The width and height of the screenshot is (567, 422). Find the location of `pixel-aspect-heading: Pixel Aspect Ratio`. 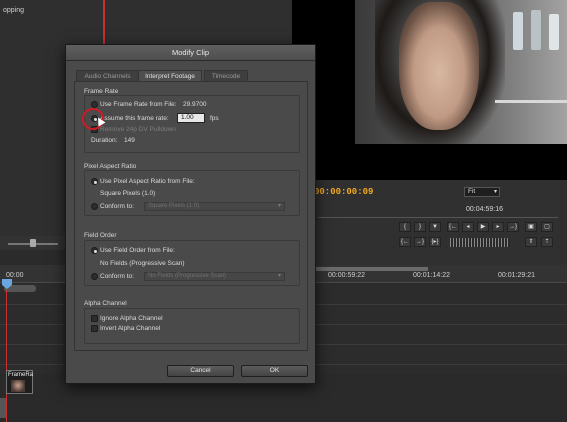

pixel-aspect-heading: Pixel Aspect Ratio is located at coordinates (110, 166).